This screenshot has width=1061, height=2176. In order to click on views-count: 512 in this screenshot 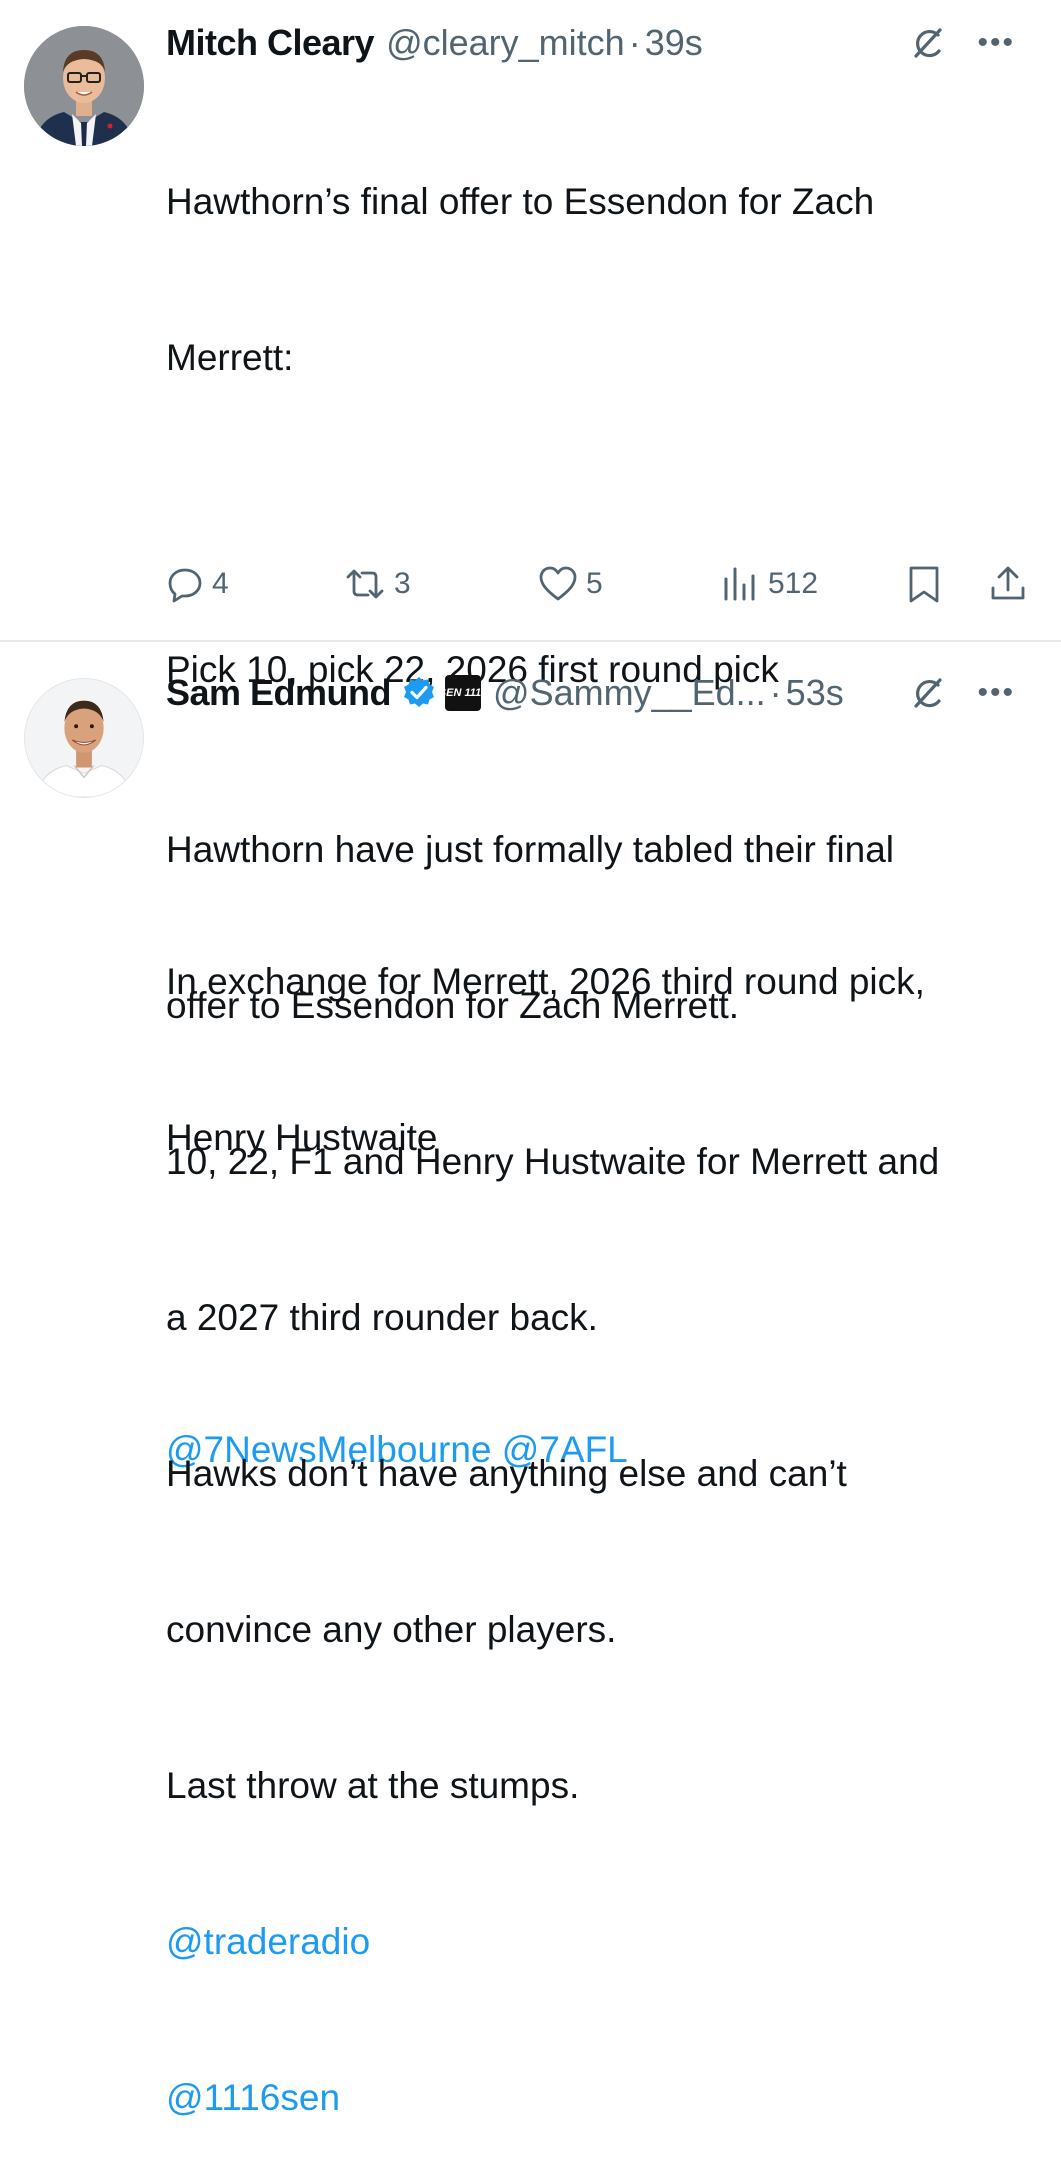, I will do `click(793, 583)`.